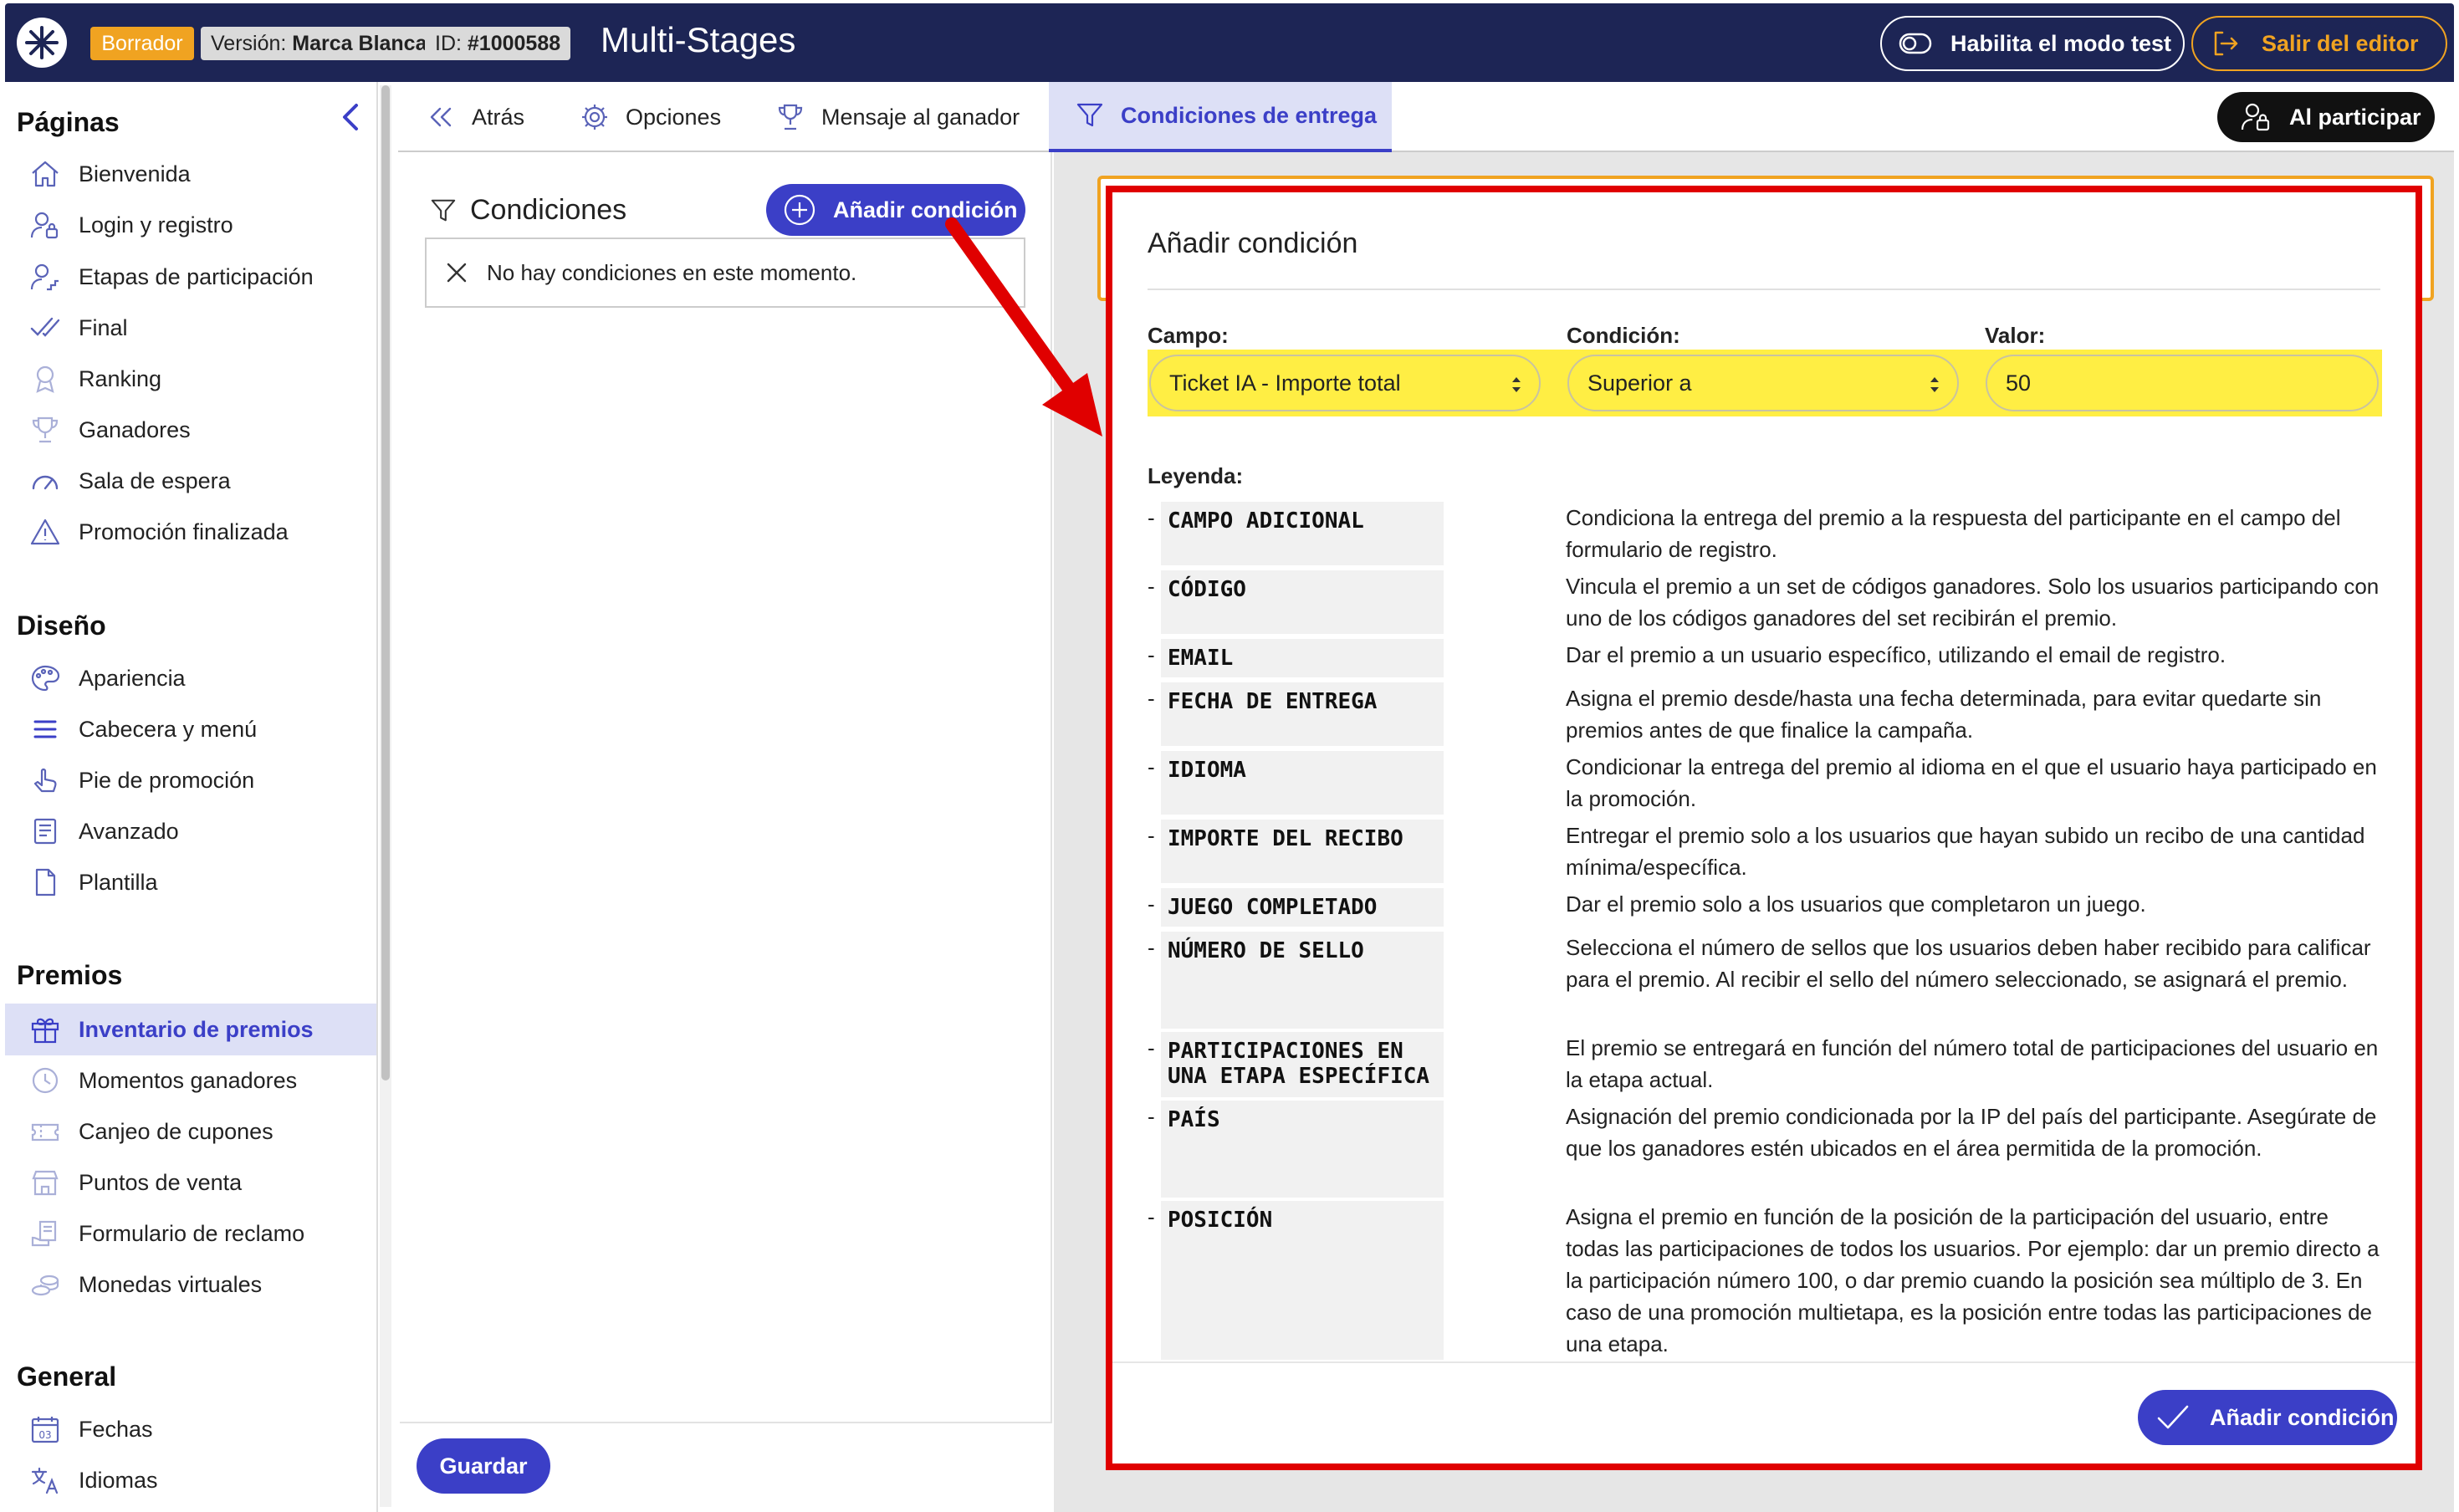 This screenshot has height=1512, width=2459. I want to click on valor-label: Valor:, so click(2015, 335).